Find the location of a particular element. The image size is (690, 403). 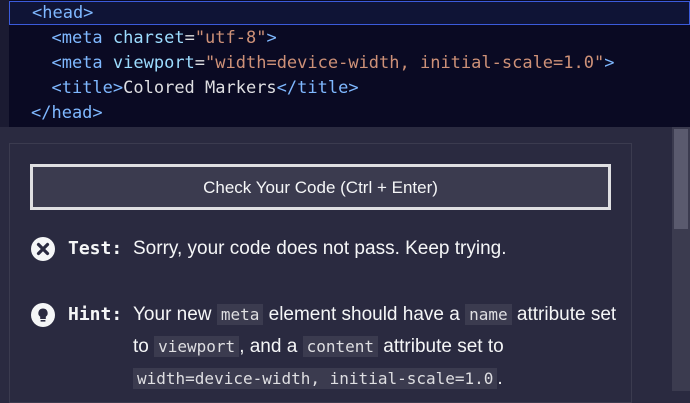

code-line: <title>Colored Markers</title> is located at coordinates (349, 88).